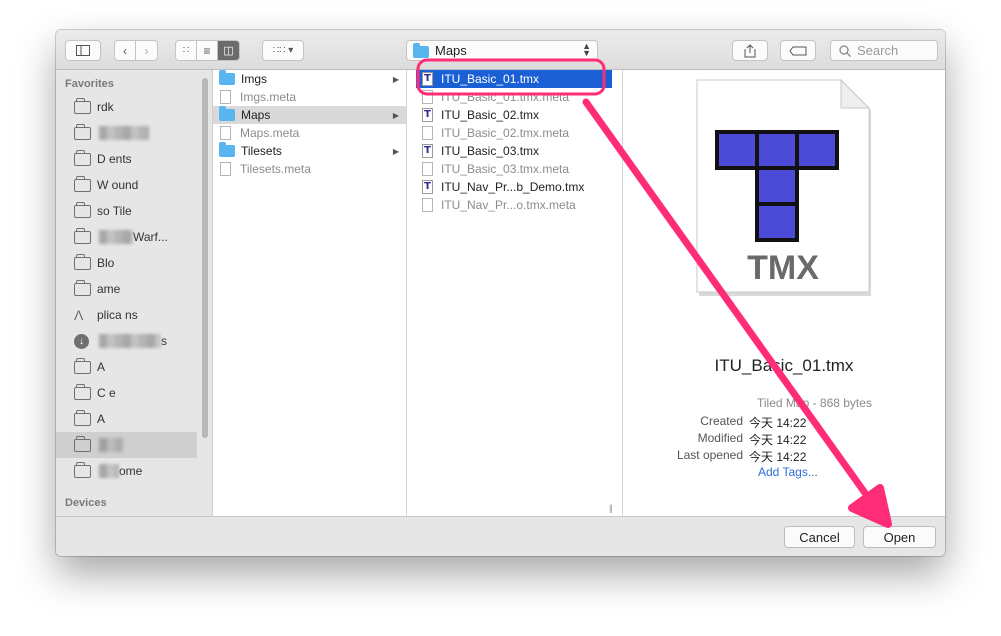  I want to click on sidebar-item-label: s, so click(164, 341).